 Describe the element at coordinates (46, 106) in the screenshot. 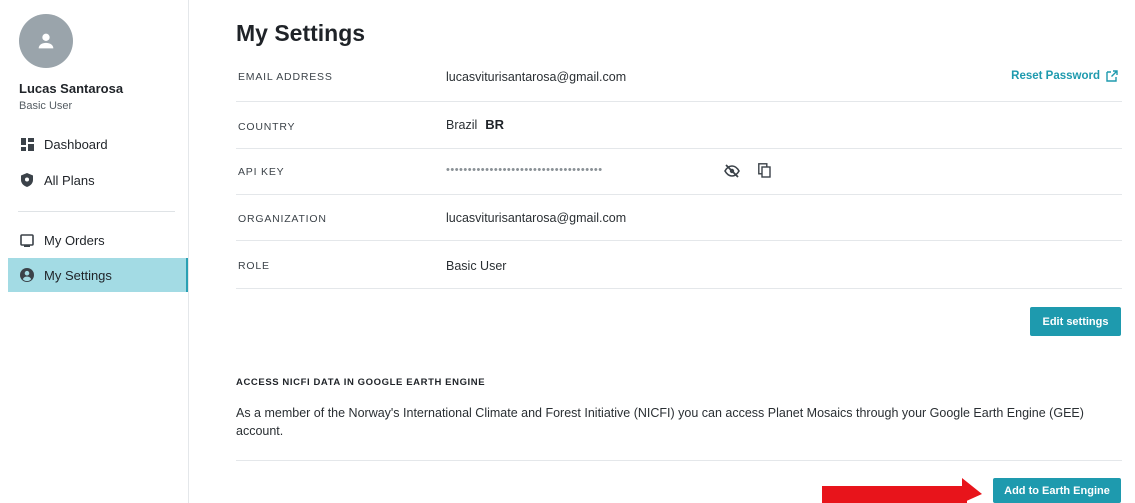

I see `user-role: Basic User` at that location.